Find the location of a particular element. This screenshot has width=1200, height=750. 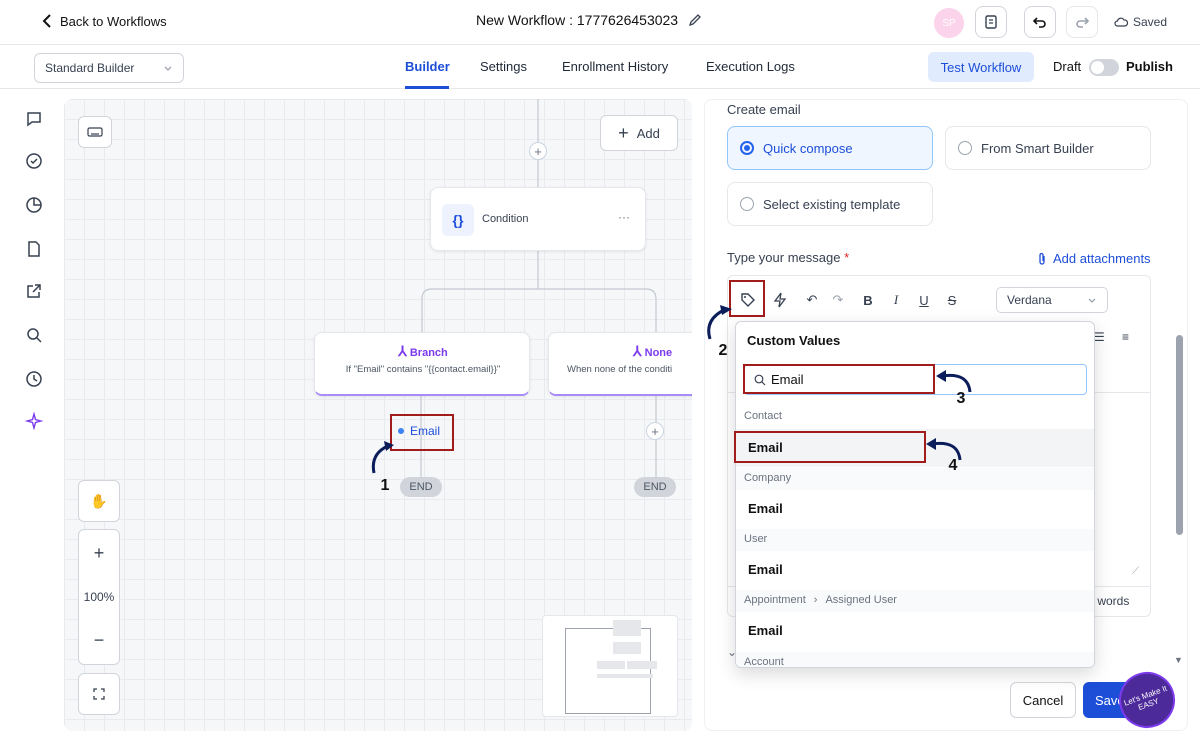

panel-scrollbar is located at coordinates (1179, 435).